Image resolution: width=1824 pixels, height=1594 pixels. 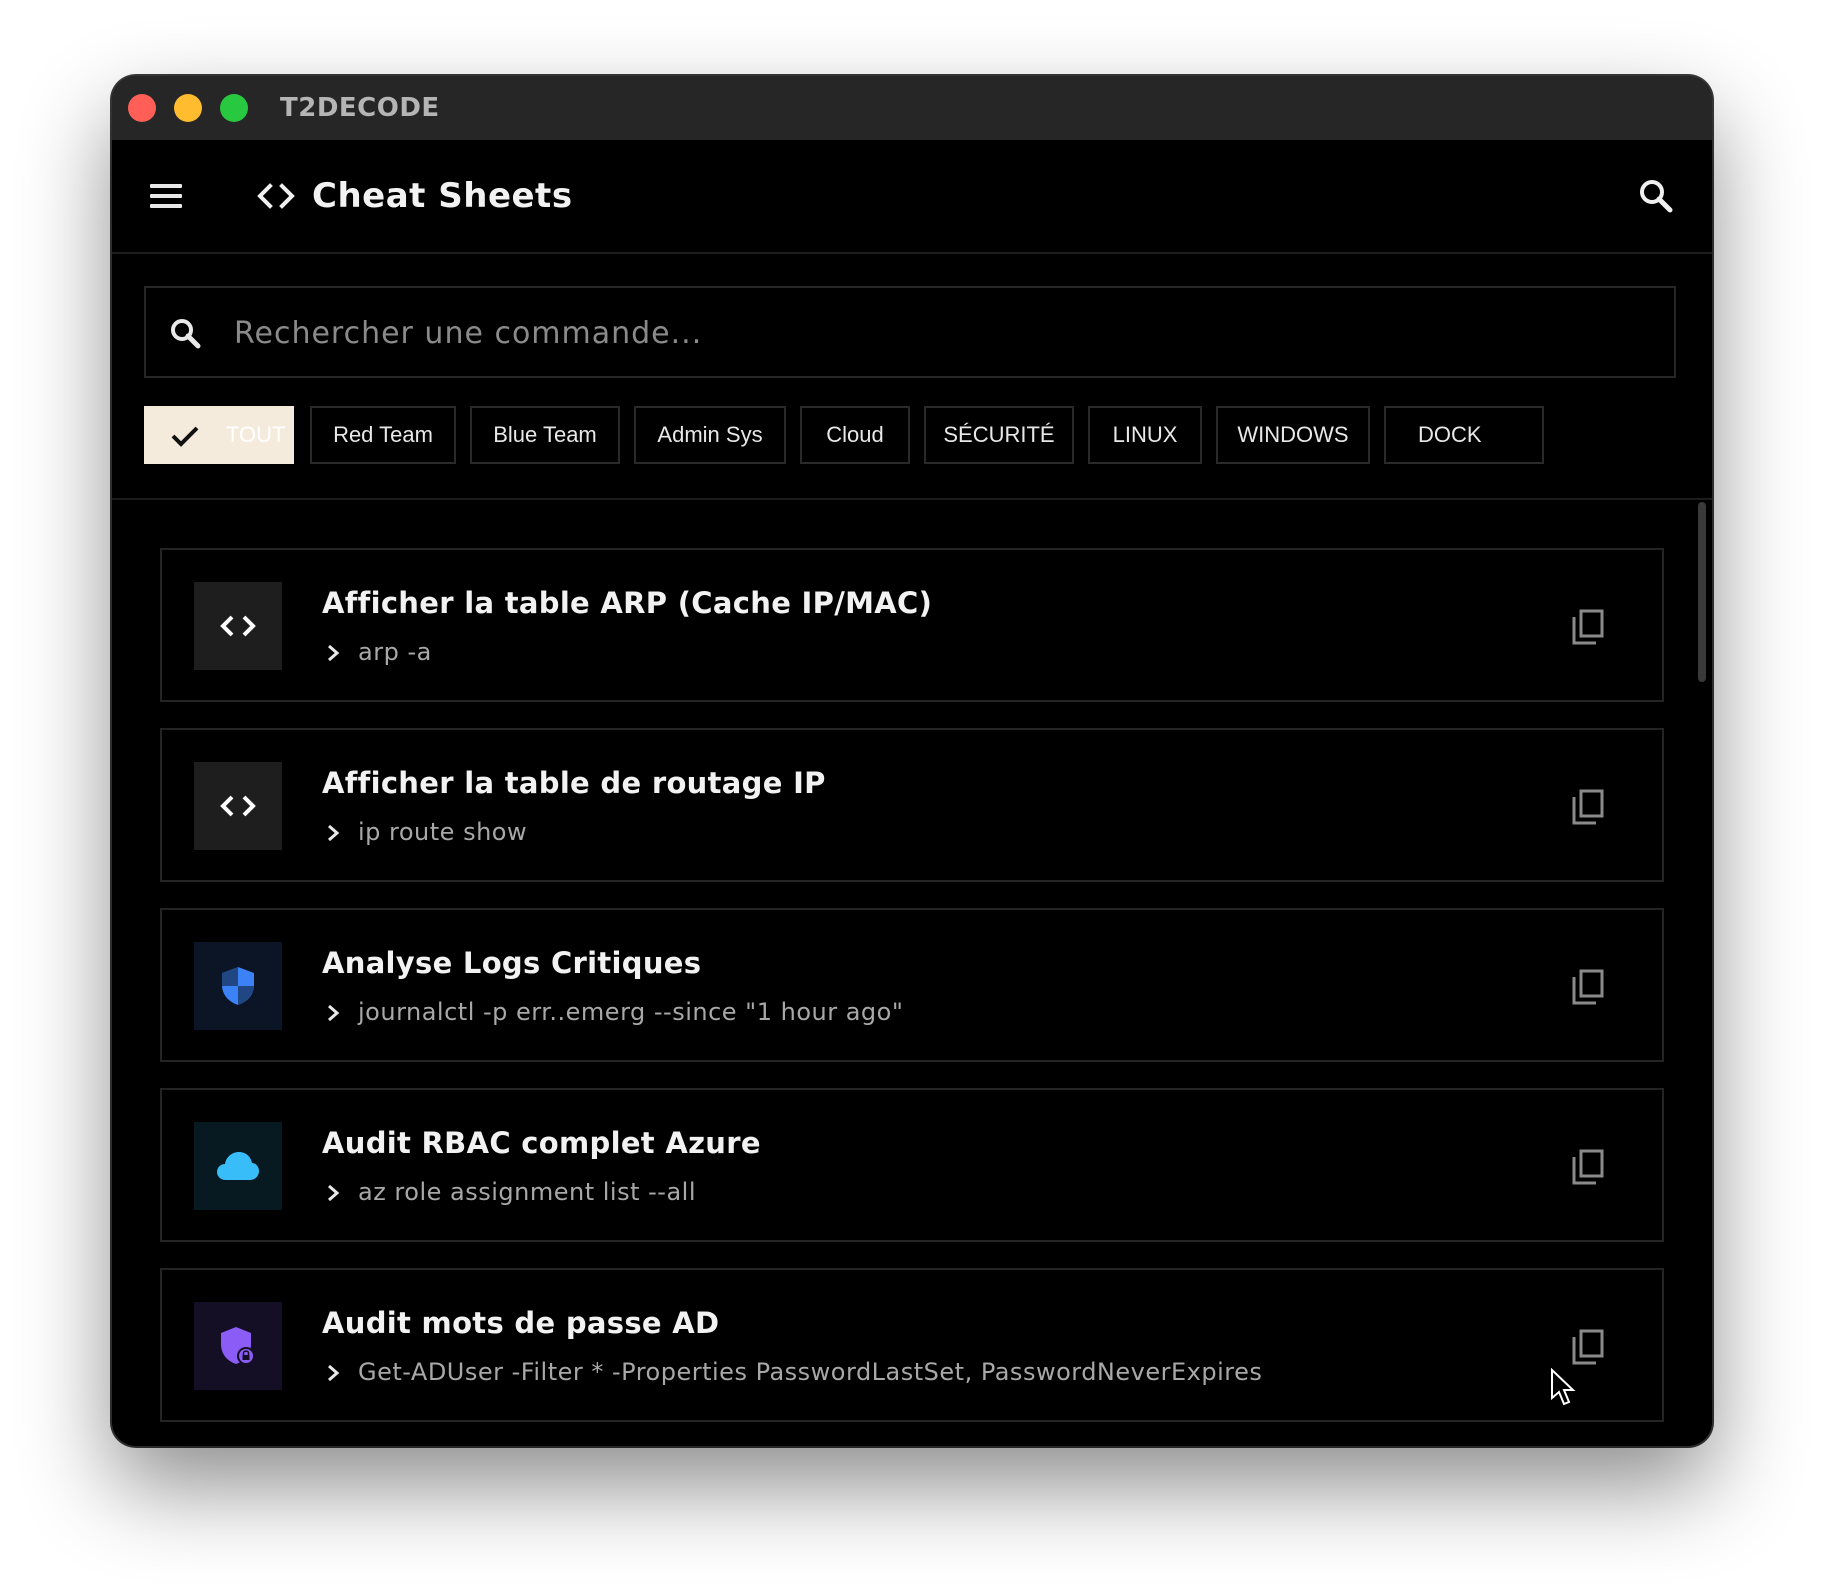 What do you see at coordinates (527, 1192) in the screenshot?
I see `command-text: az role assignment list --all` at bounding box center [527, 1192].